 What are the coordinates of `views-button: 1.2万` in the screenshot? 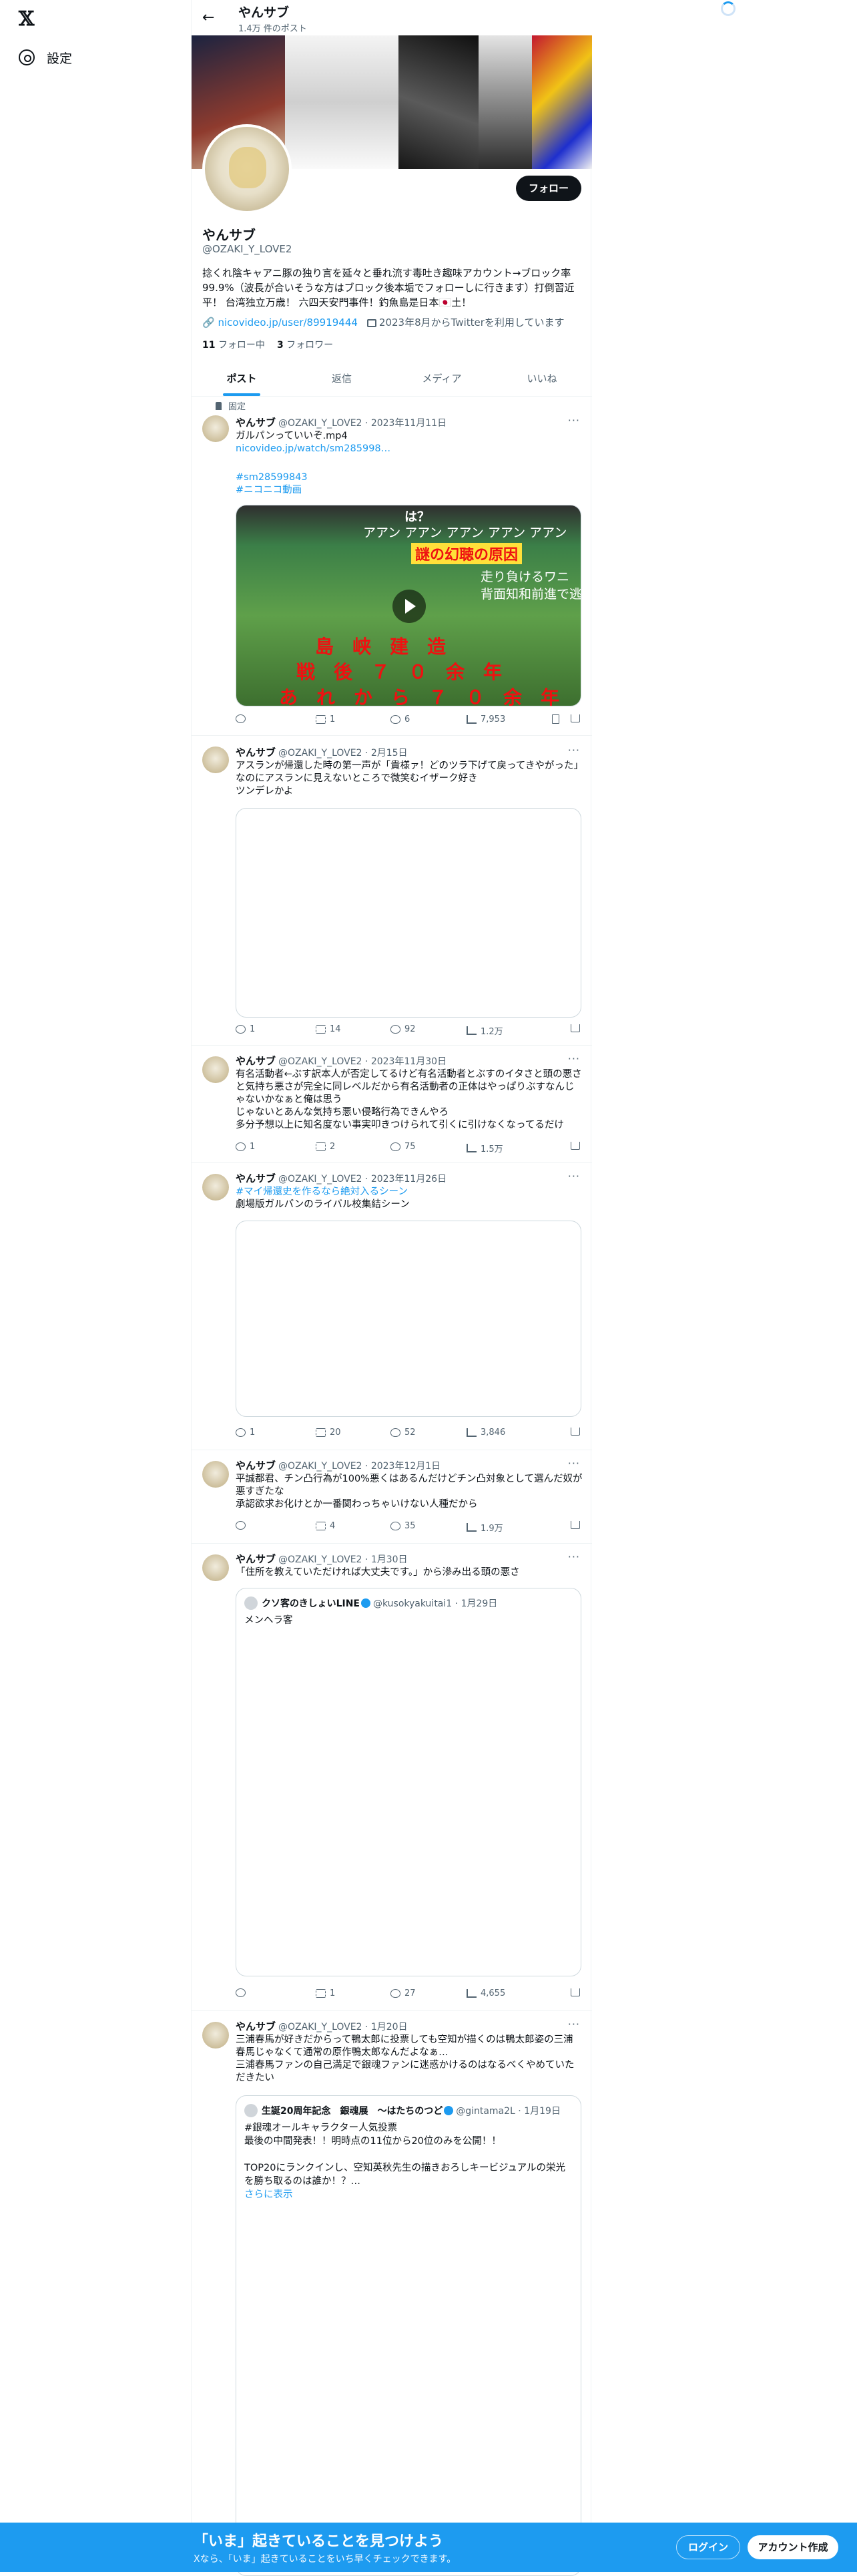 It's located at (485, 1030).